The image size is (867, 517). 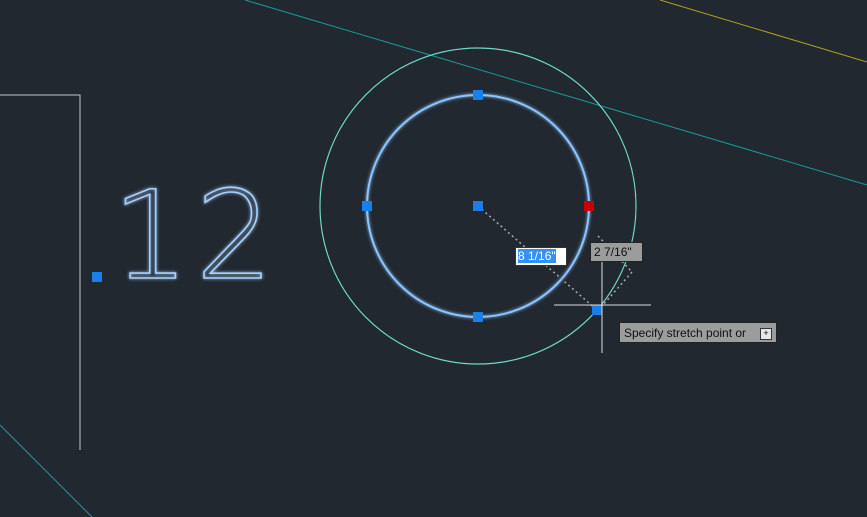 What do you see at coordinates (685, 333) in the screenshot?
I see `prompt-text: Specify stretch point or` at bounding box center [685, 333].